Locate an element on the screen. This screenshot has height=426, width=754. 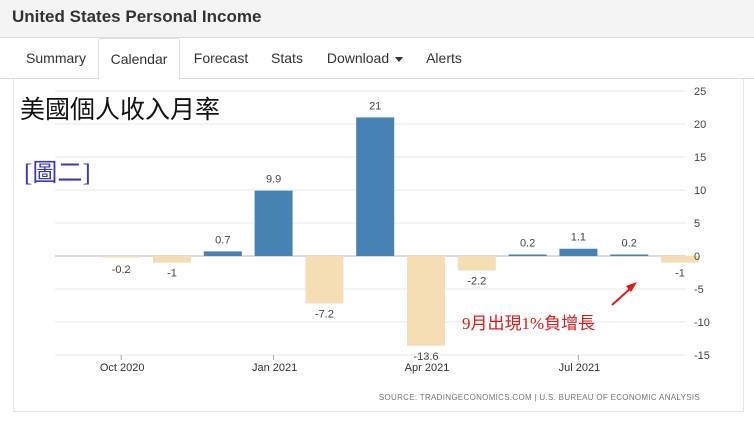
data-label: -7.2 is located at coordinates (324, 315).